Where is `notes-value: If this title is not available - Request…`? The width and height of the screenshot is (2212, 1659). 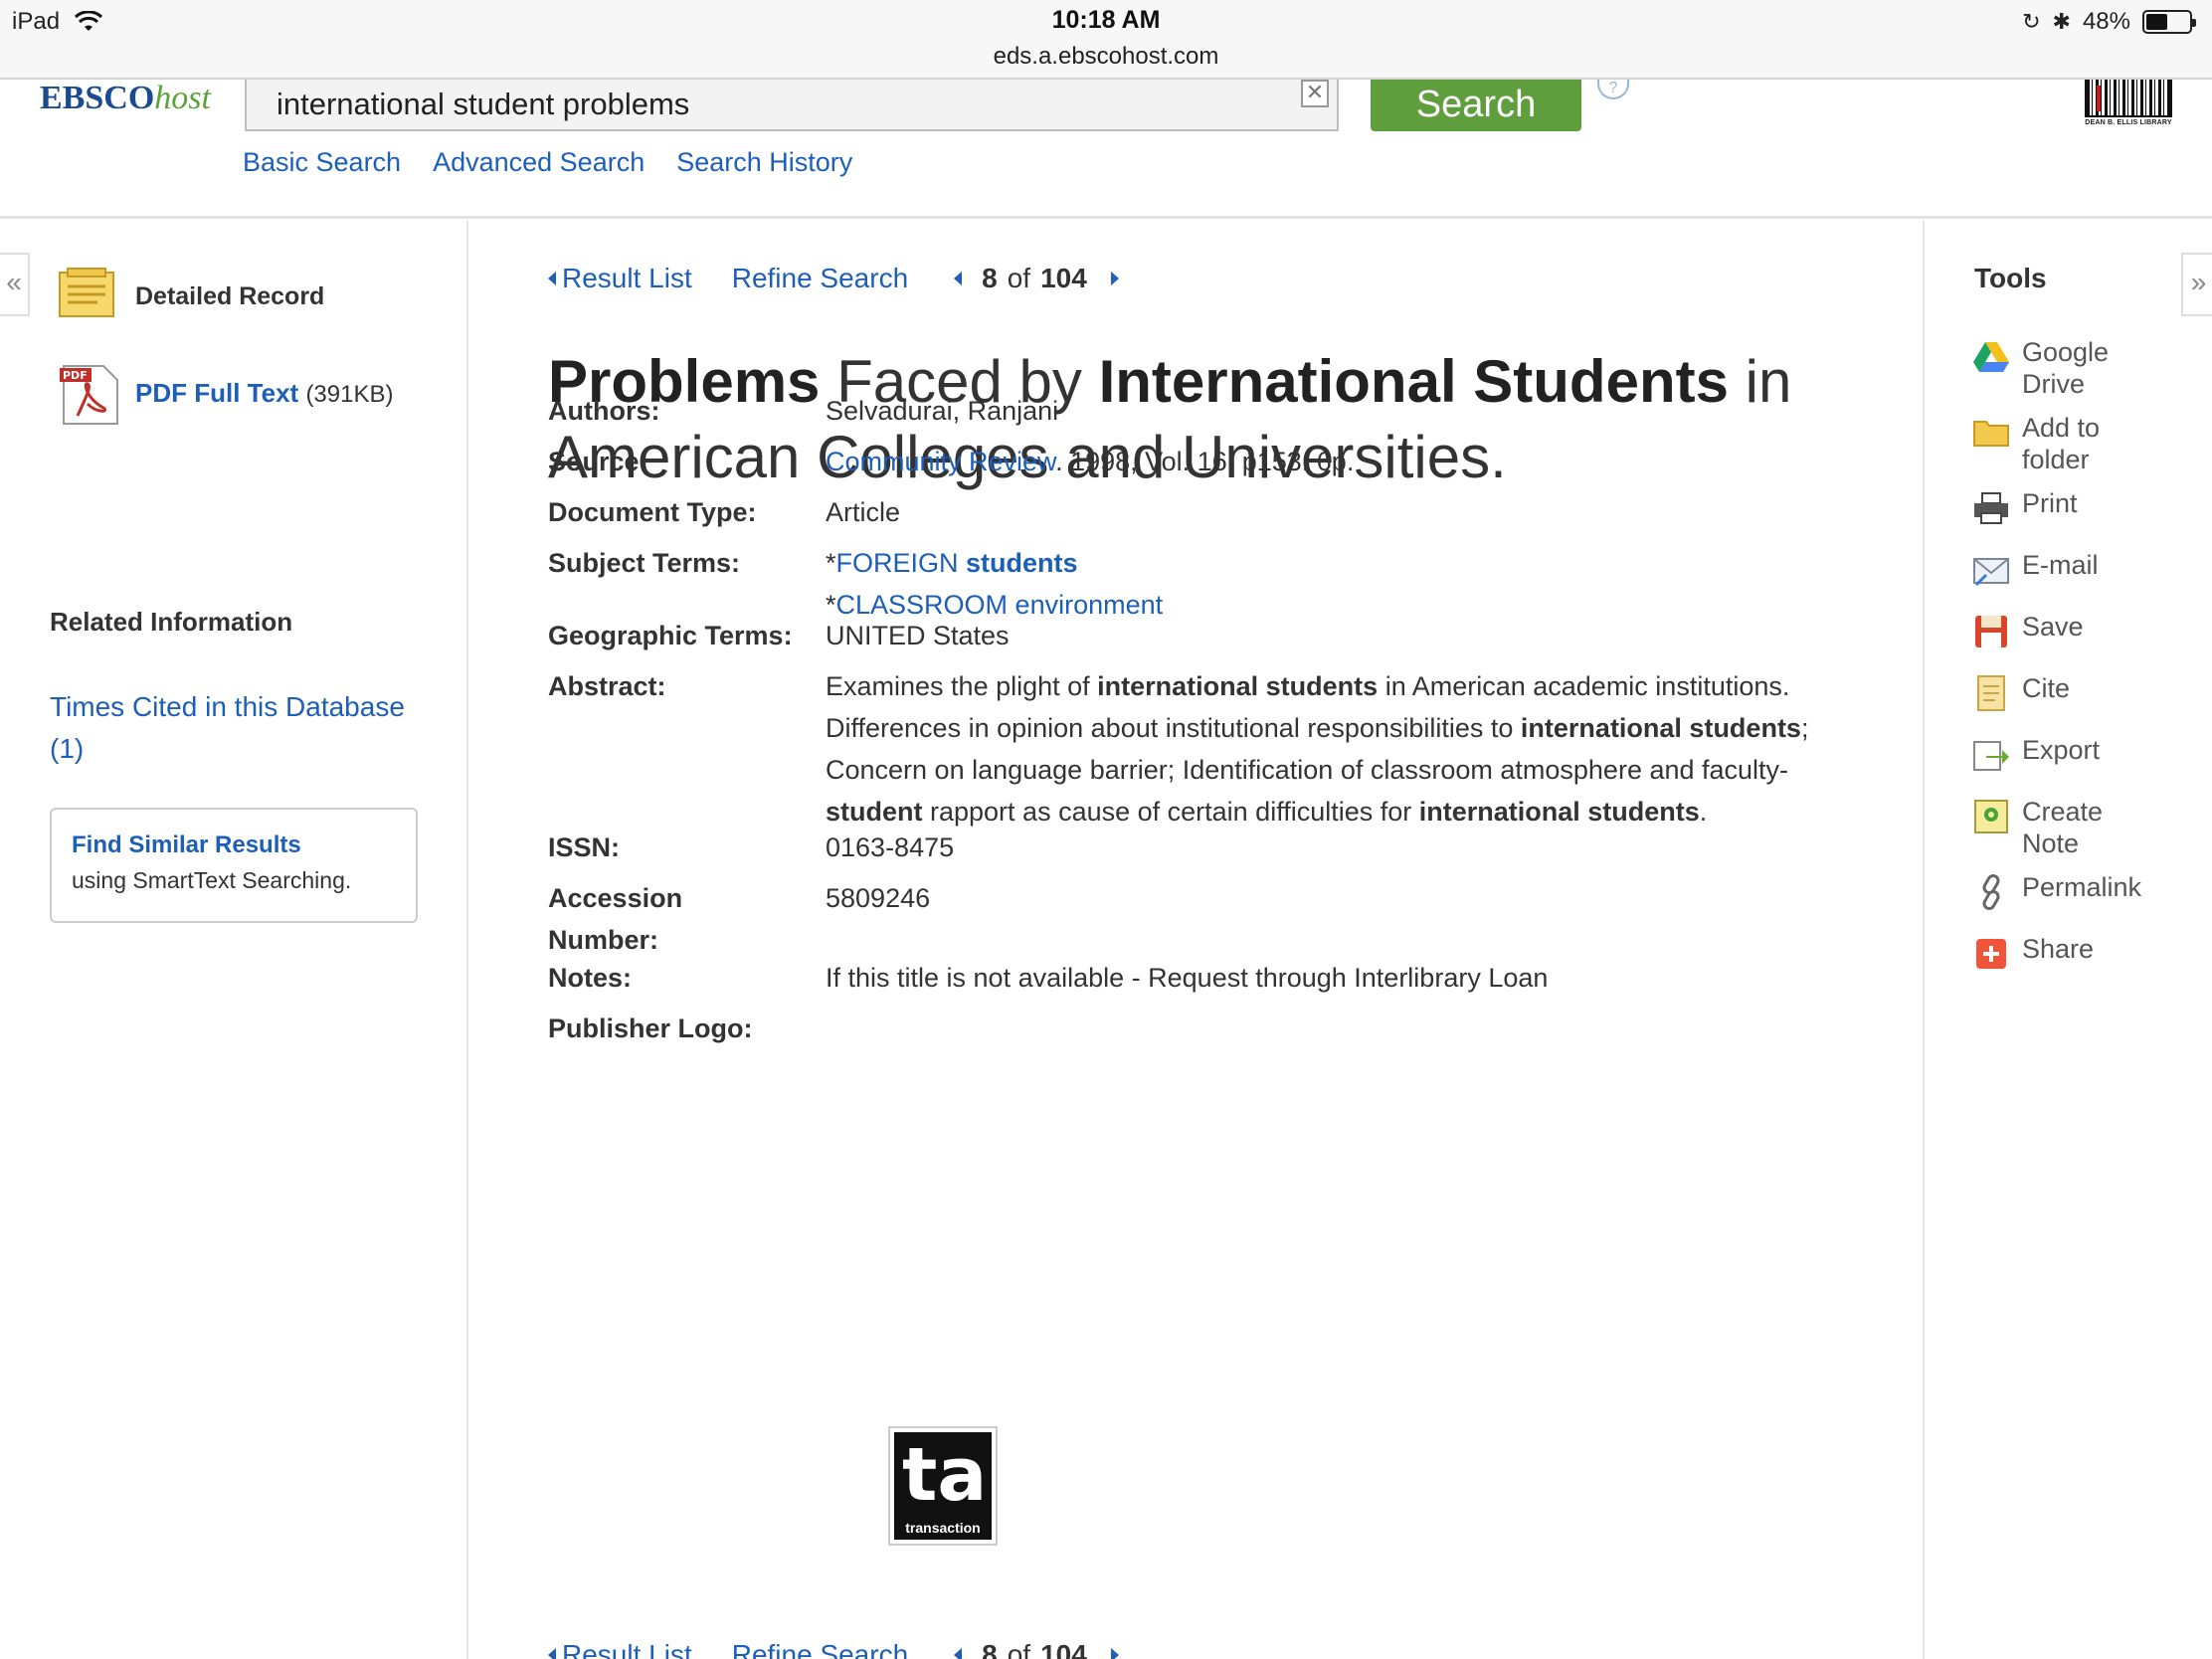
notes-value: If this title is not available - Request… is located at coordinates (1187, 978).